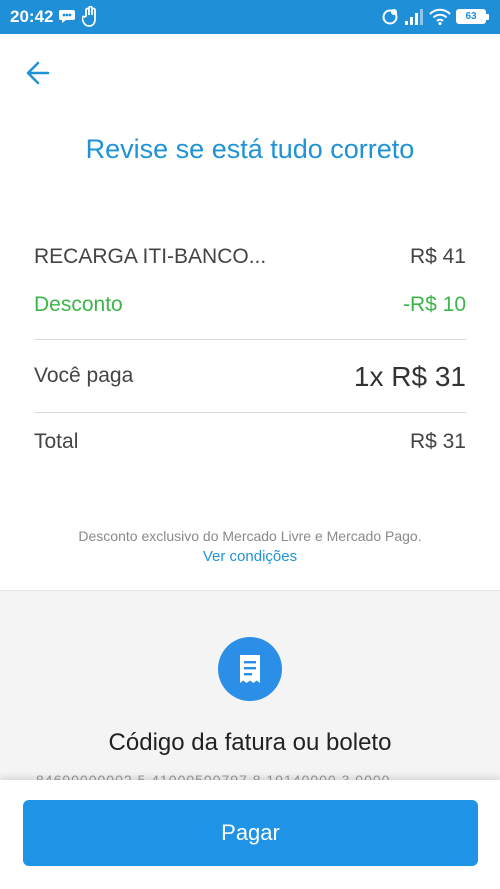 The width and height of the screenshot is (500, 889). What do you see at coordinates (437, 441) in the screenshot?
I see `total-value: R$ 31` at bounding box center [437, 441].